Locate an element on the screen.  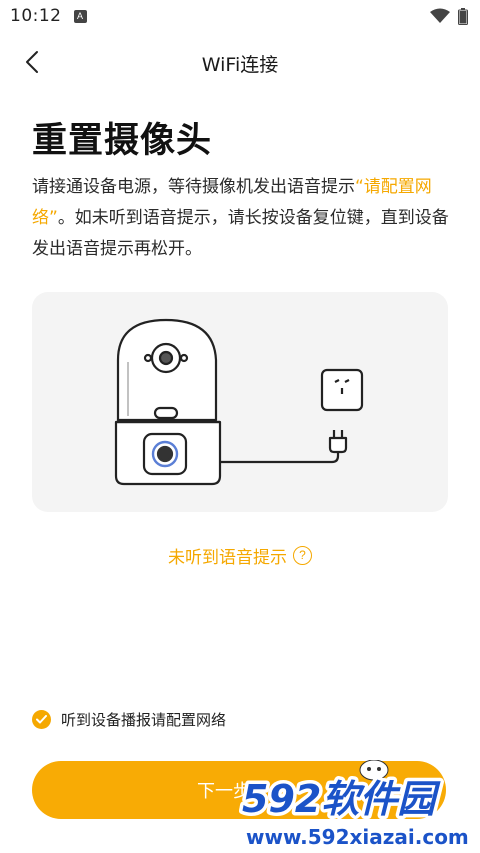
watermark-brand: 592软件园 is located at coordinates (341, 799).